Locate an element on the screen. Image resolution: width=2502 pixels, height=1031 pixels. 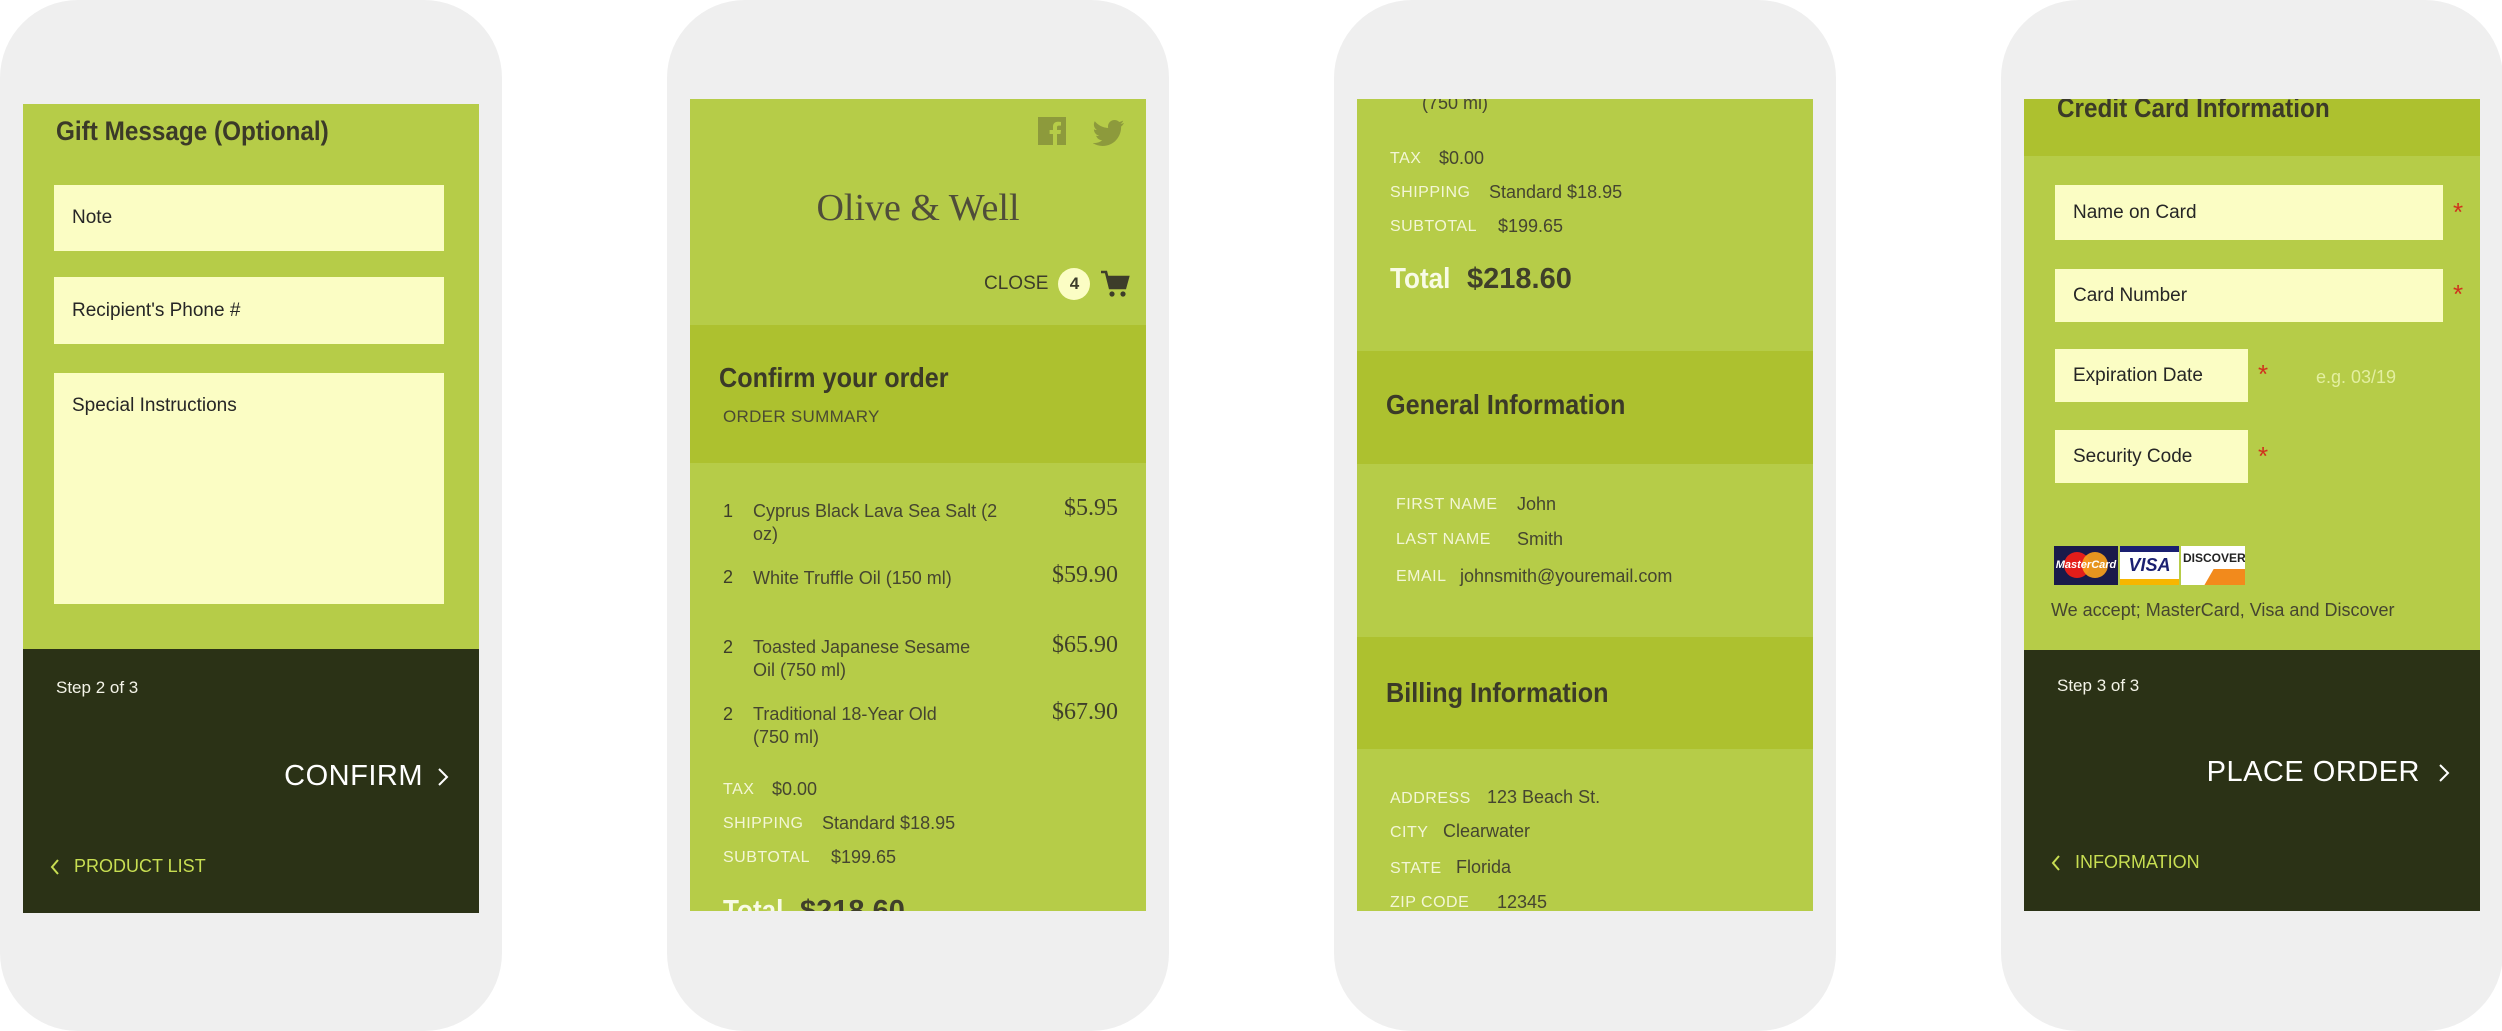
expiration-hint: e.g. 03/19 is located at coordinates (2356, 377).